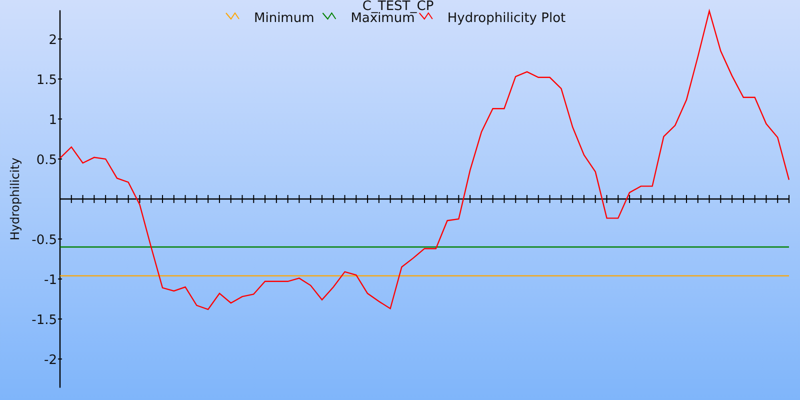 The image size is (800, 400). What do you see at coordinates (44, 240) in the screenshot?
I see `tick-label: -0.5` at bounding box center [44, 240].